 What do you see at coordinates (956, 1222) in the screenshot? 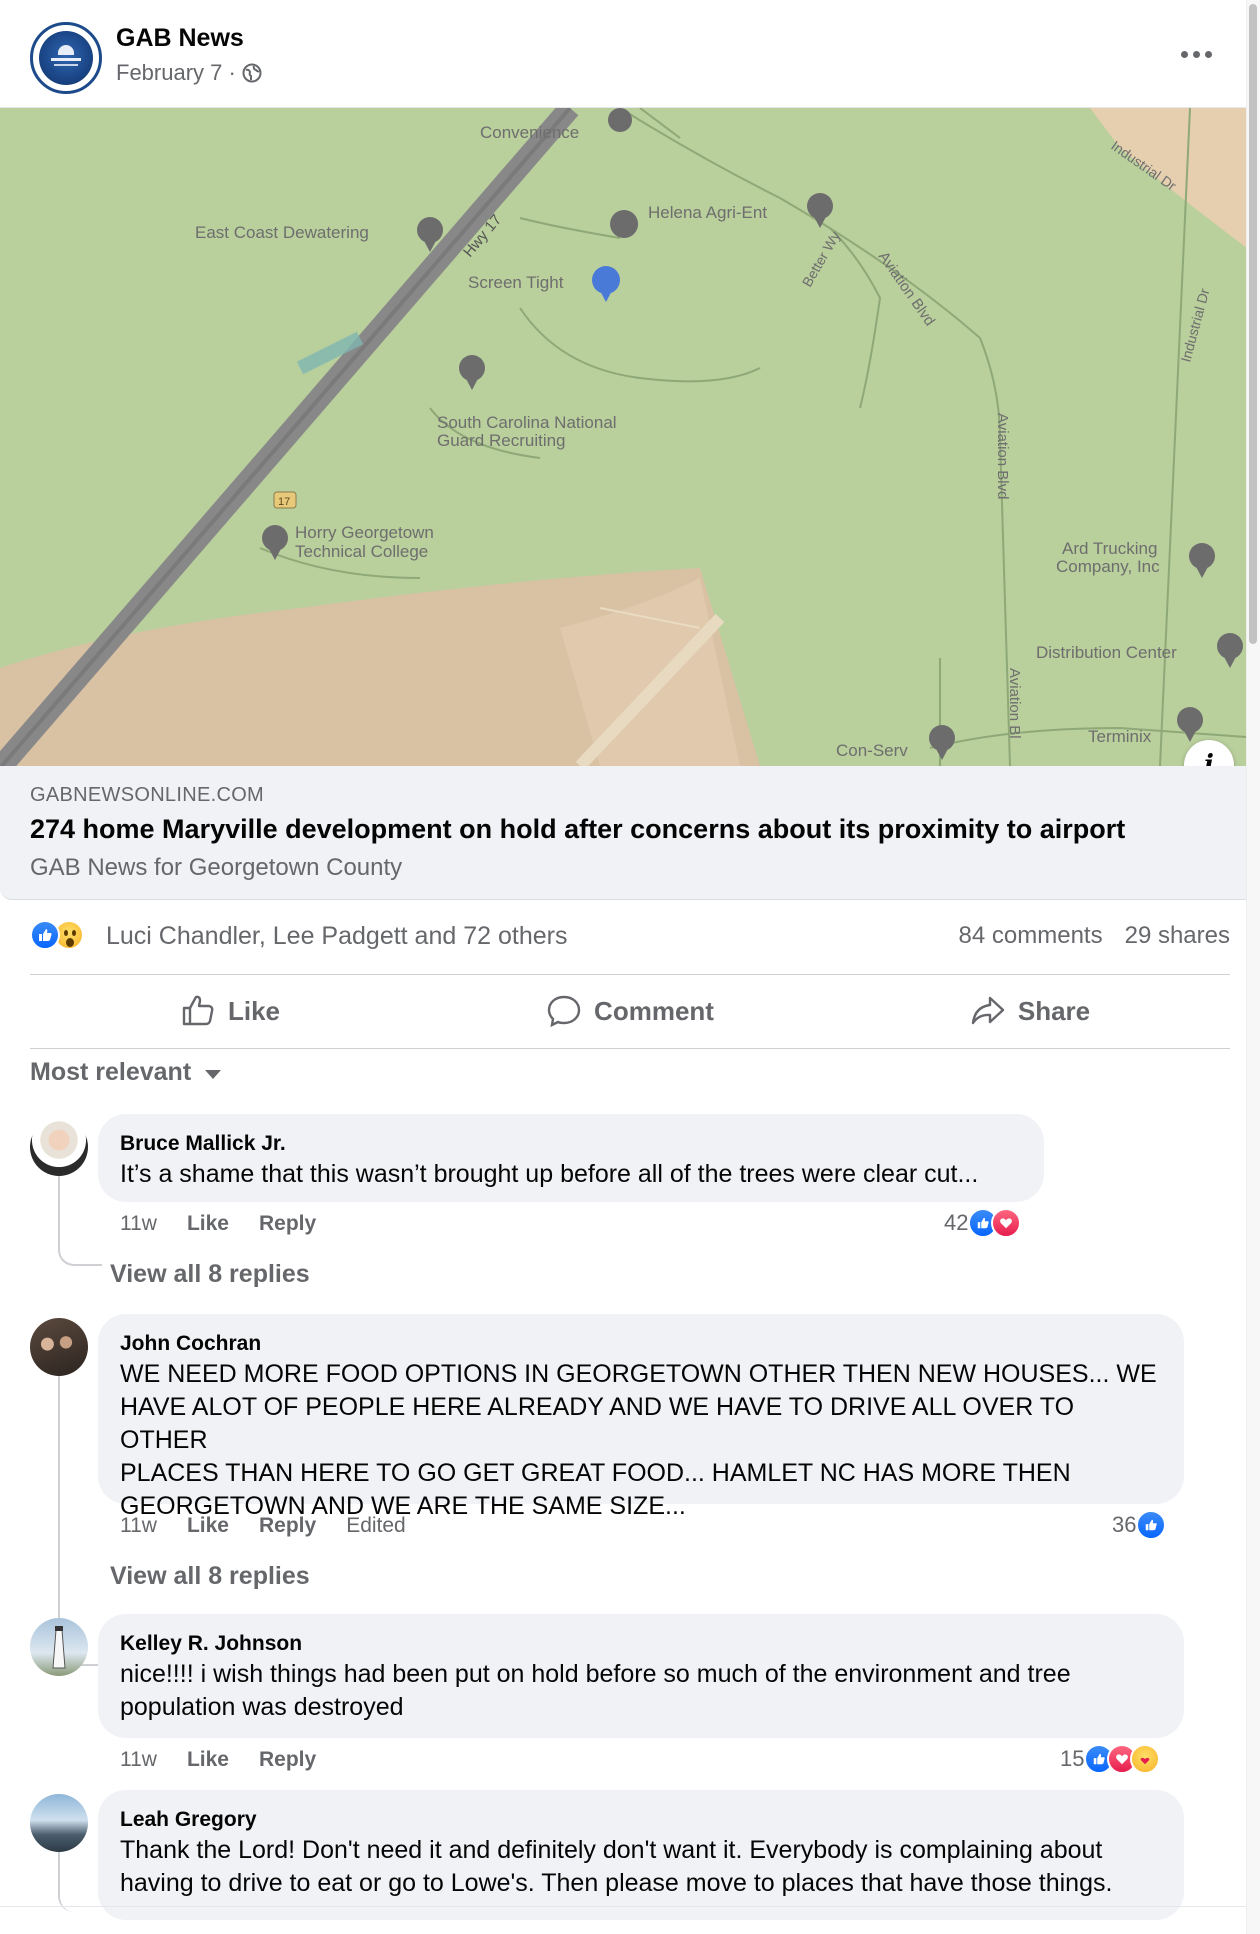
I see `reaction-count: 42` at bounding box center [956, 1222].